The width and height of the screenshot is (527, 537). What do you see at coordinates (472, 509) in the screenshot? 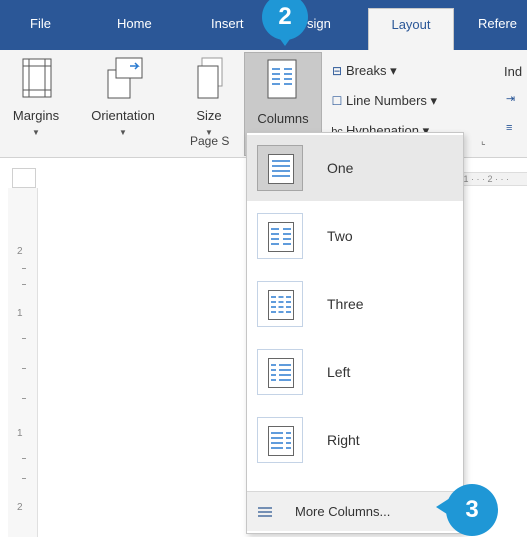
I see `step-3-number: 3` at bounding box center [472, 509].